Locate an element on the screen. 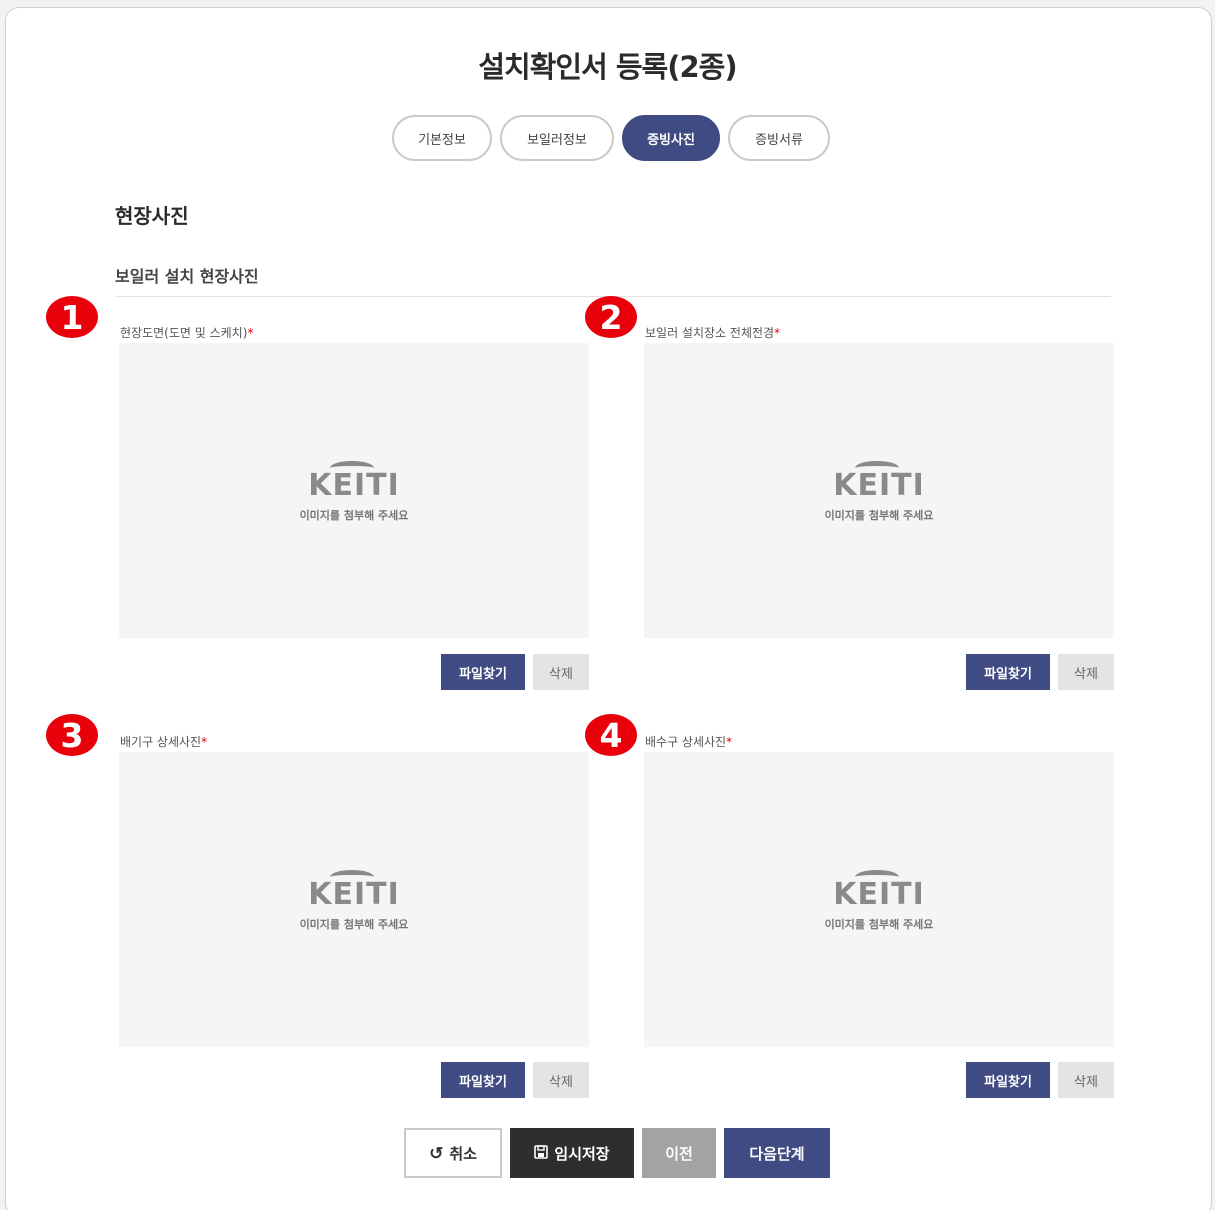 This screenshot has height=1210, width=1215. upload-label: 현장도면(도면 및 스케치)* is located at coordinates (187, 333).